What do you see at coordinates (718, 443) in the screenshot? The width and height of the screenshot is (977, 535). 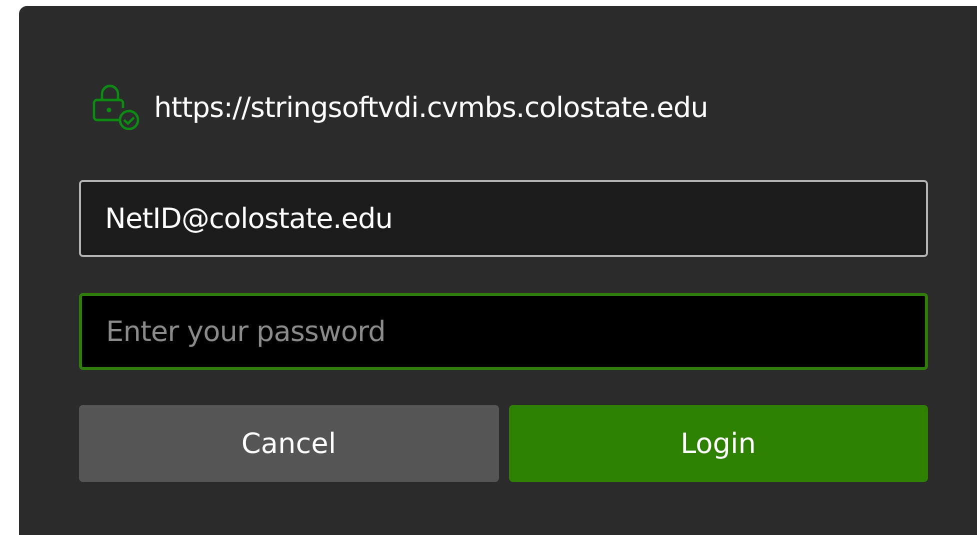 I see `login-button: Login` at bounding box center [718, 443].